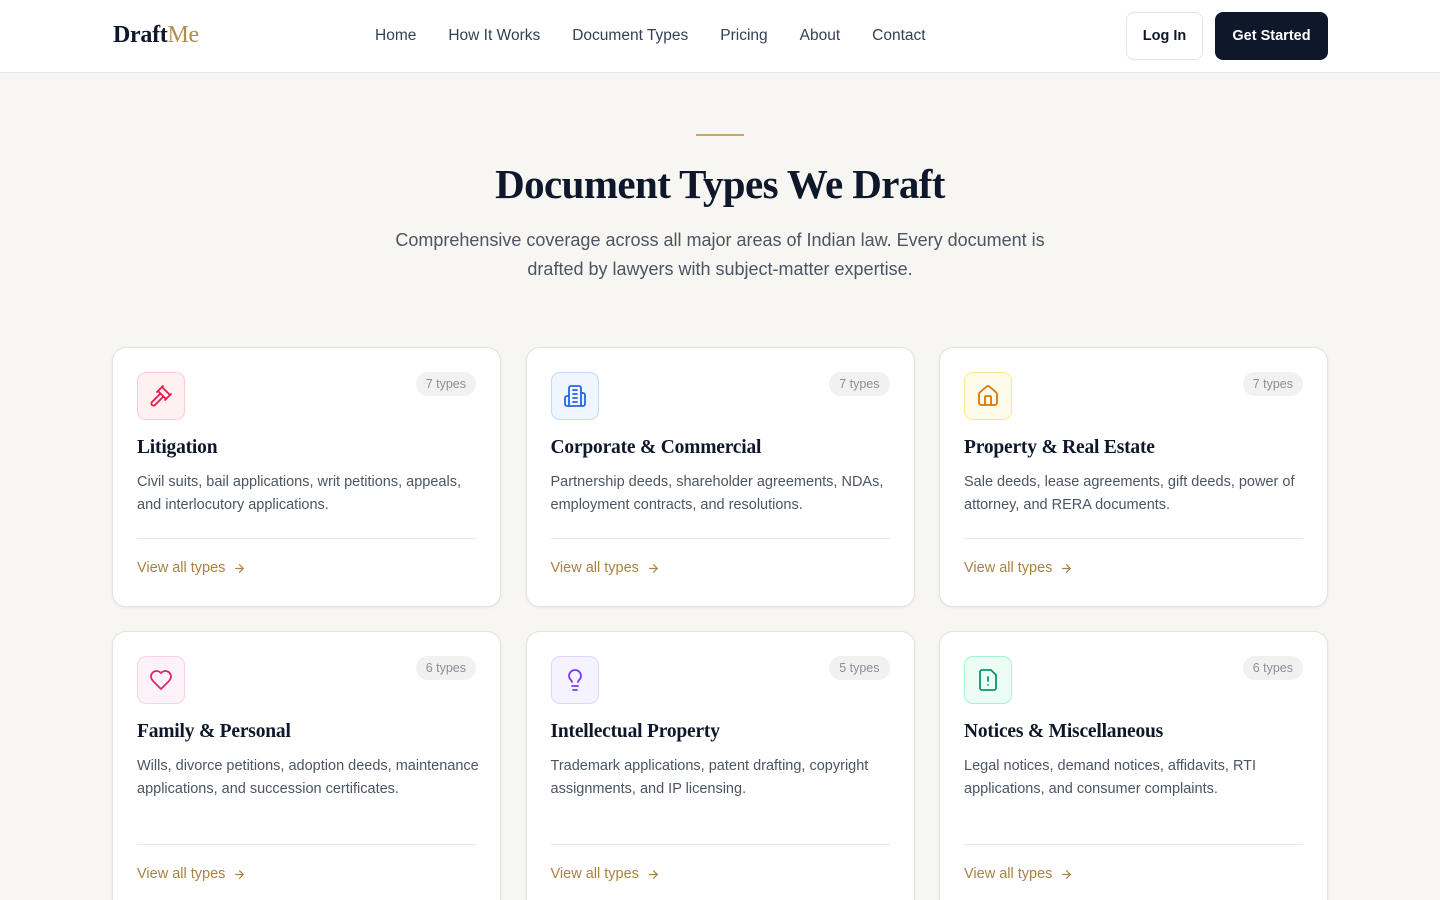 The height and width of the screenshot is (900, 1440). I want to click on file-alert-icon, so click(988, 680).